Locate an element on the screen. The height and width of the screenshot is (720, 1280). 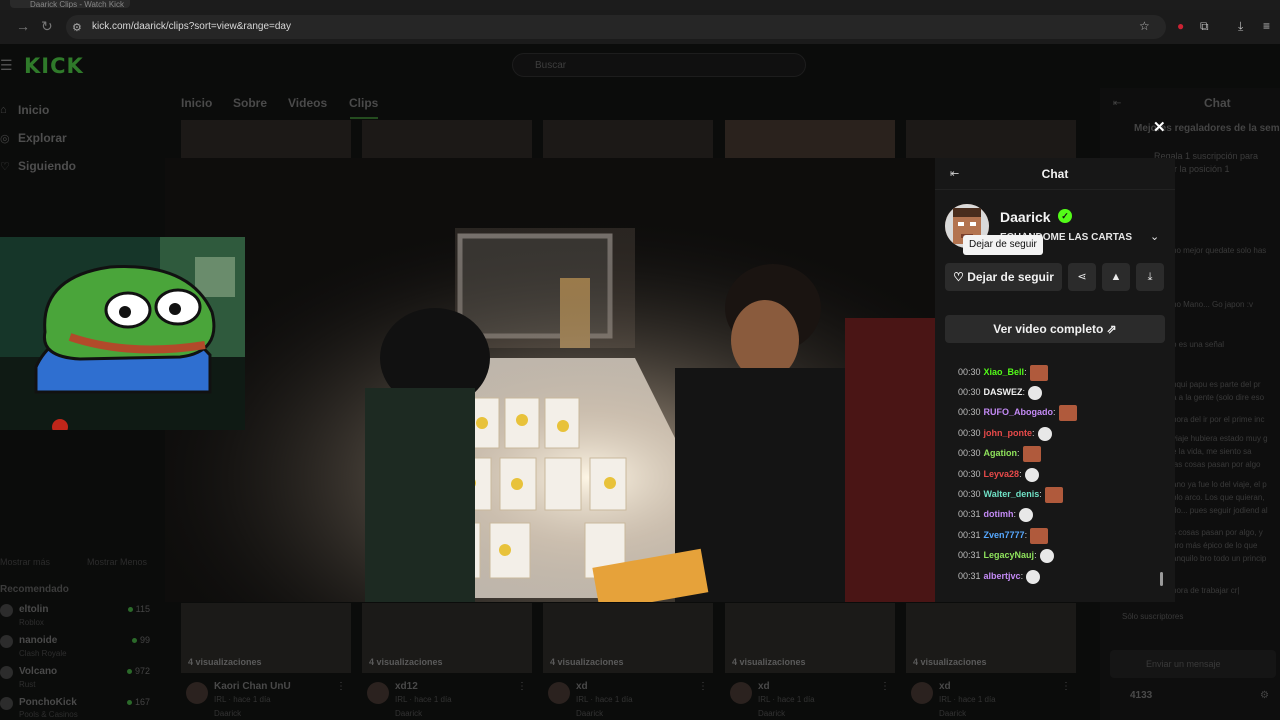
chat-scrollbar is located at coordinates (1161, 579).